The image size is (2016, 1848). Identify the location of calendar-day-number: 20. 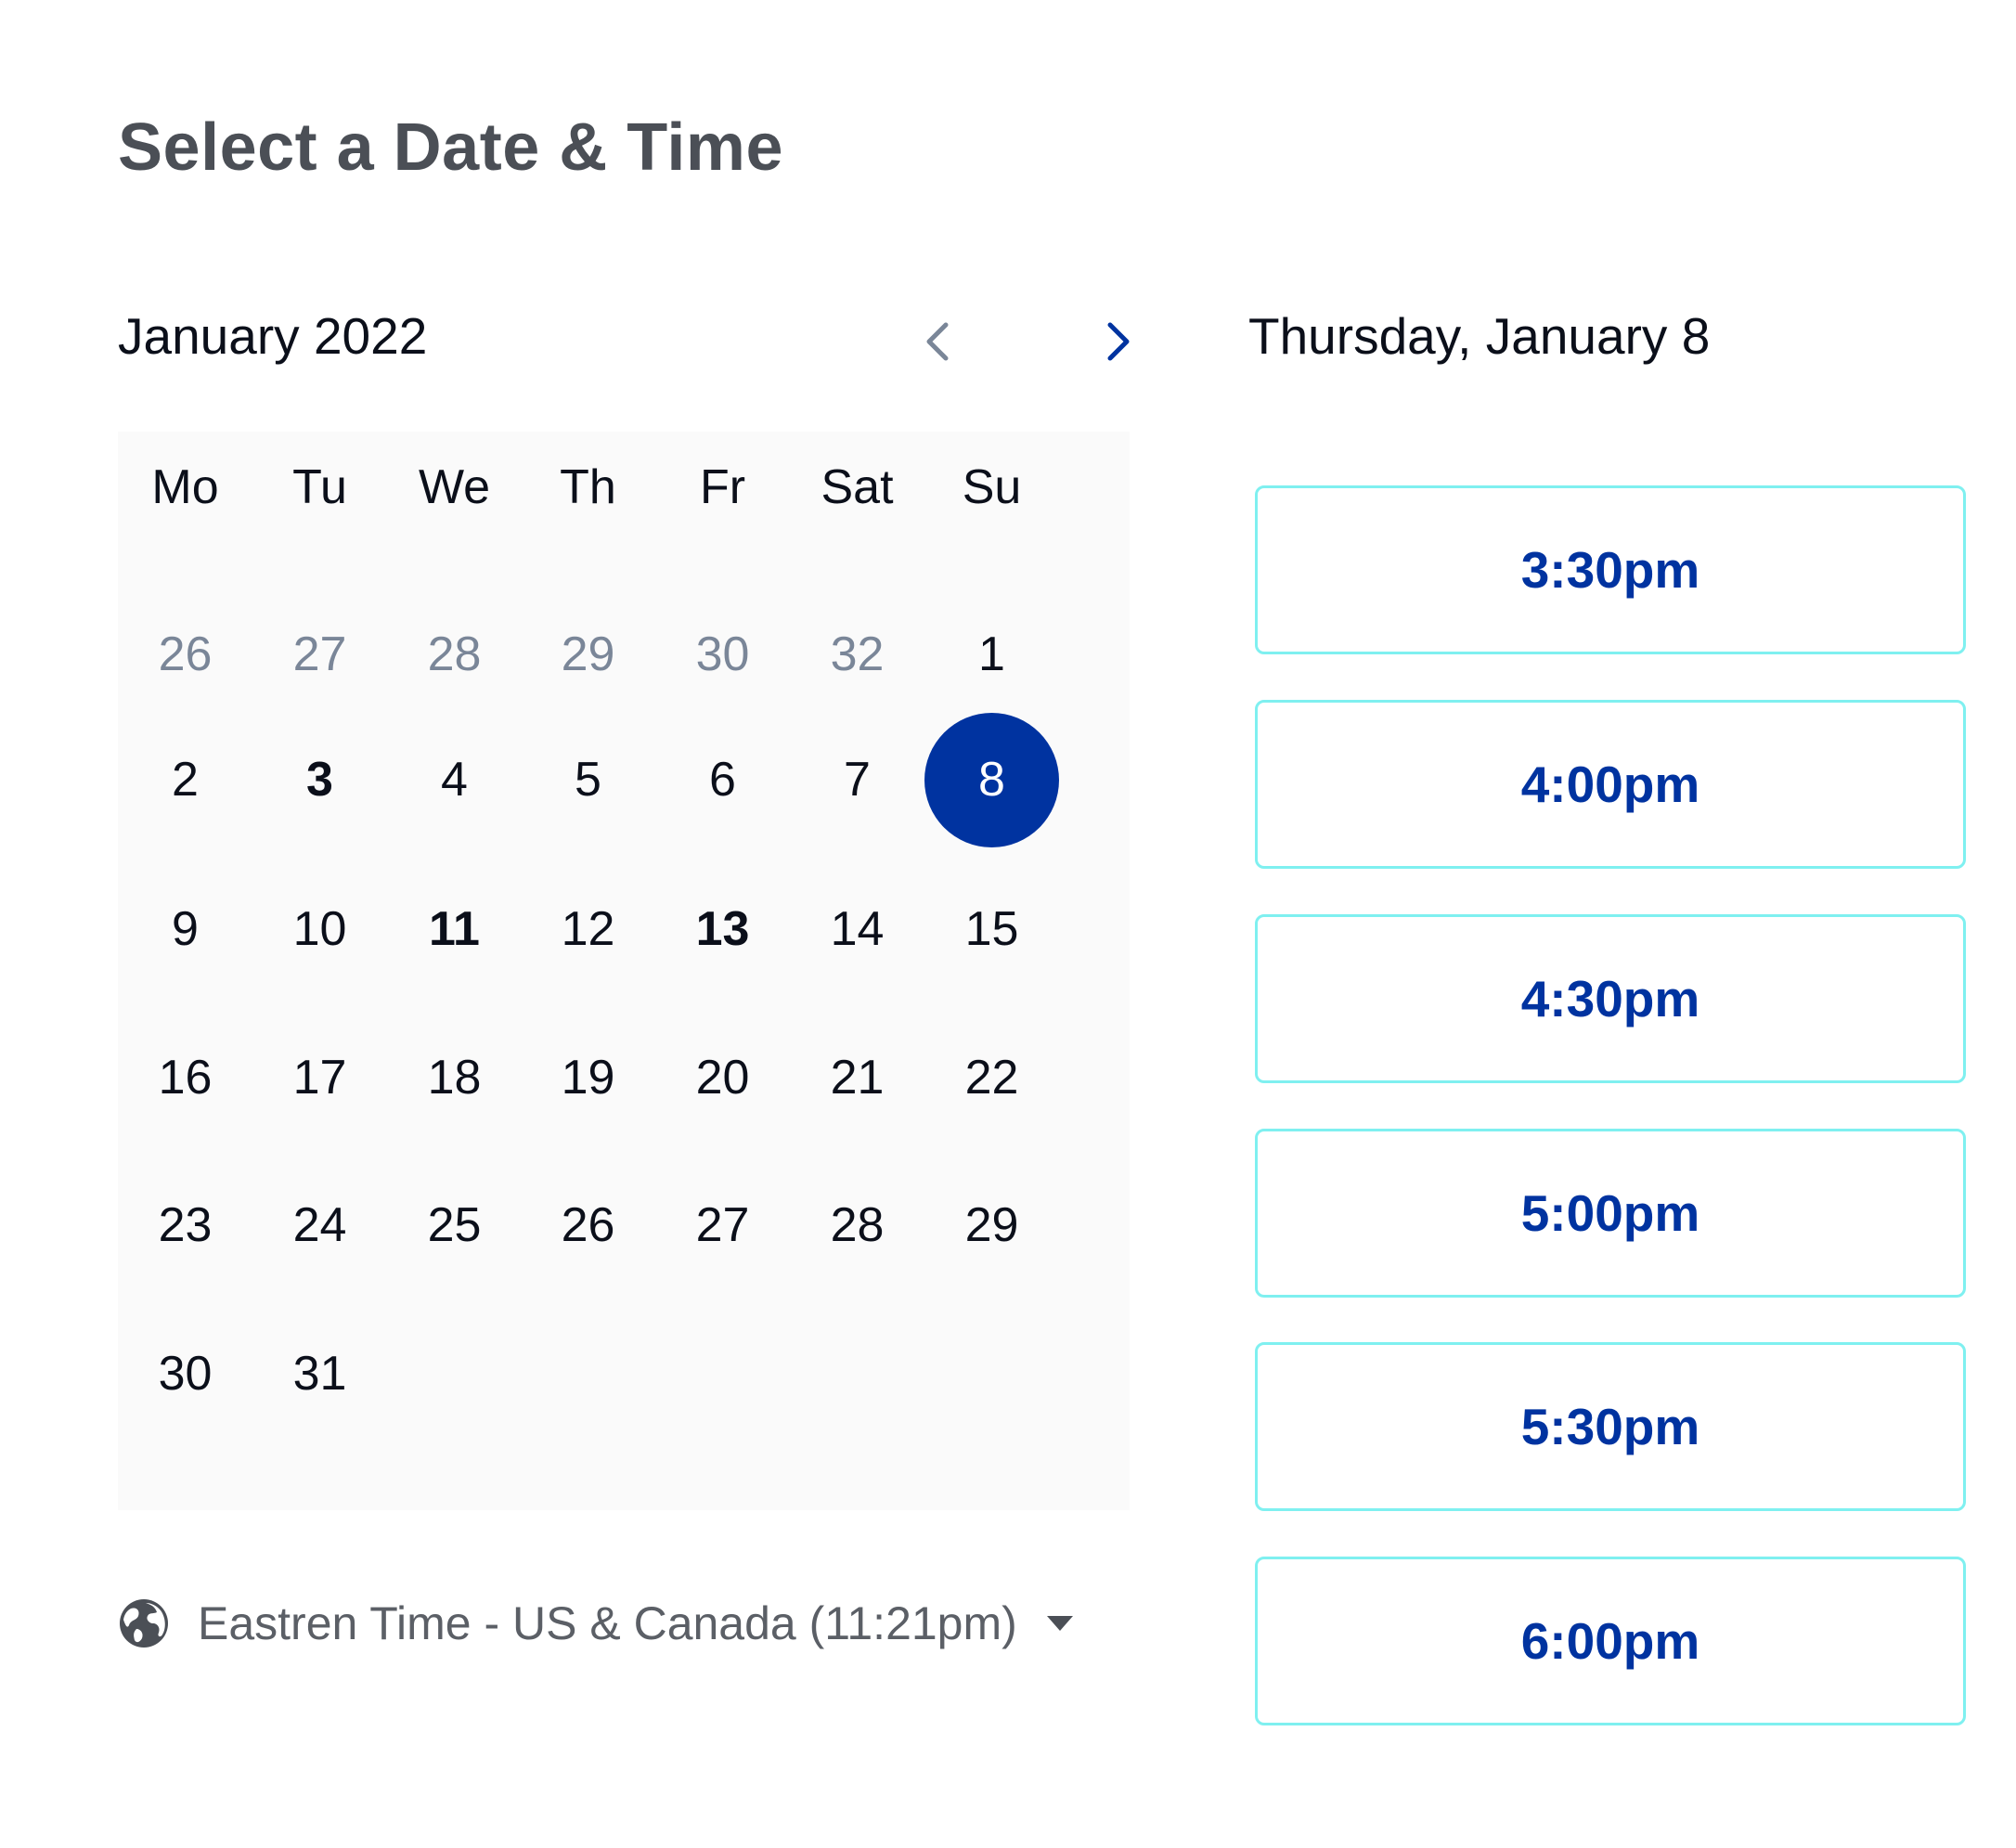
(722, 1078).